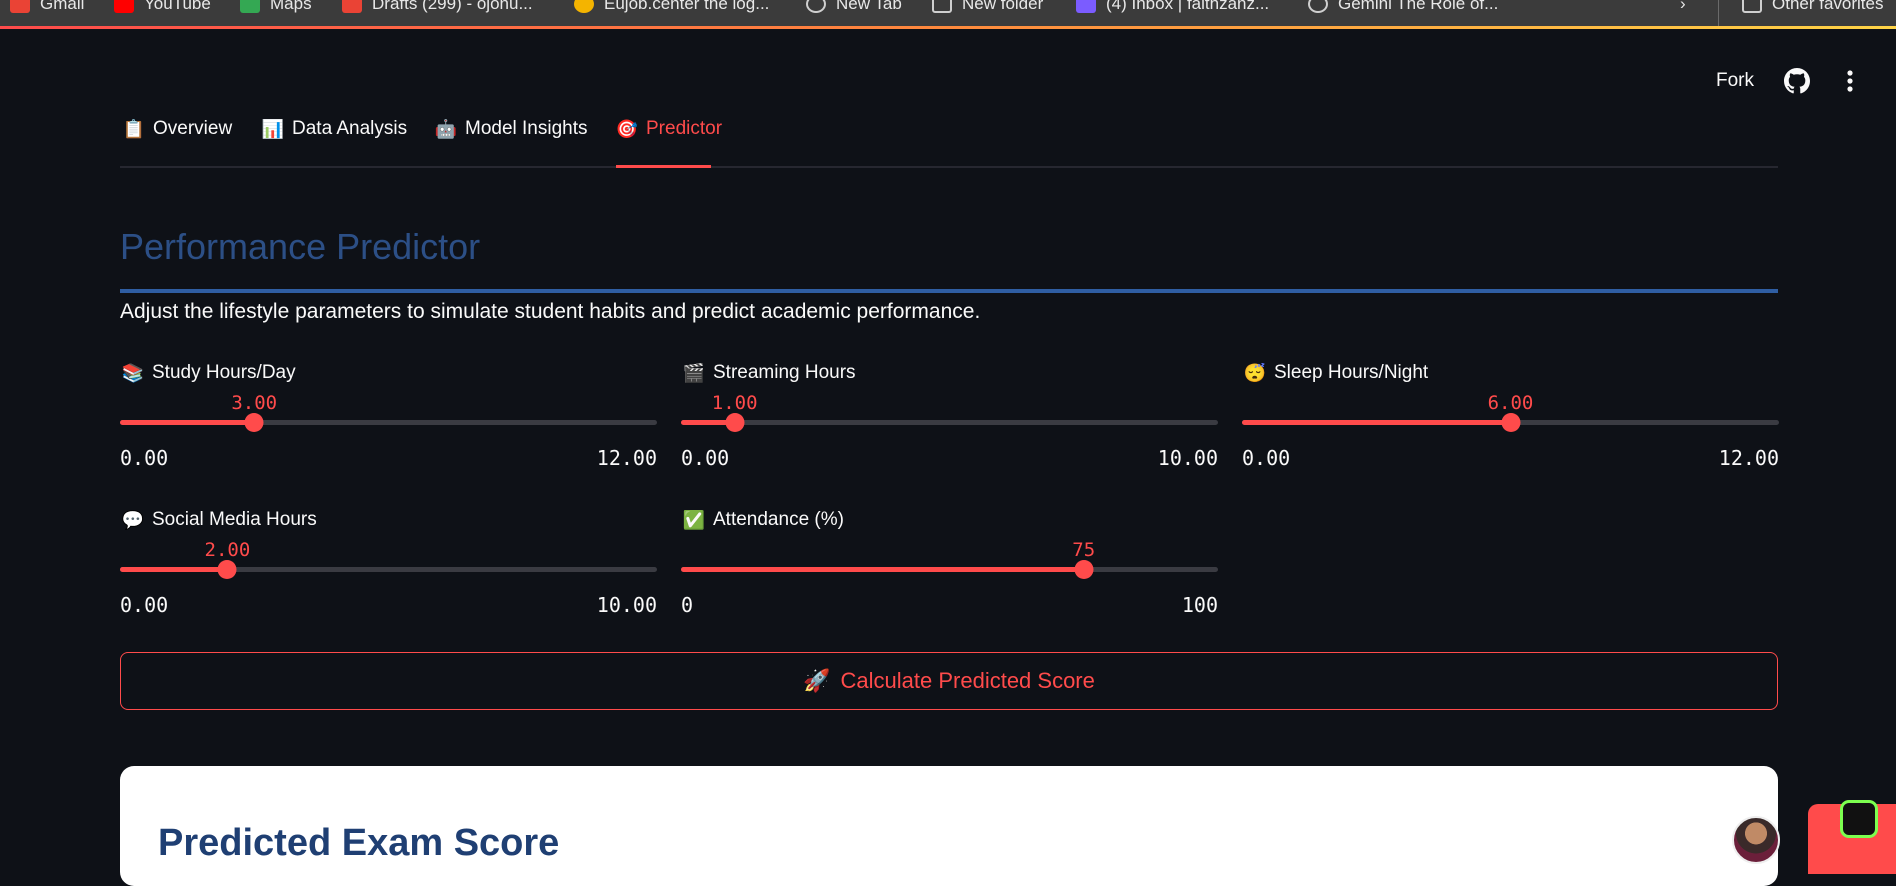 The image size is (1896, 886). I want to click on fork-button: Fork, so click(1735, 81).